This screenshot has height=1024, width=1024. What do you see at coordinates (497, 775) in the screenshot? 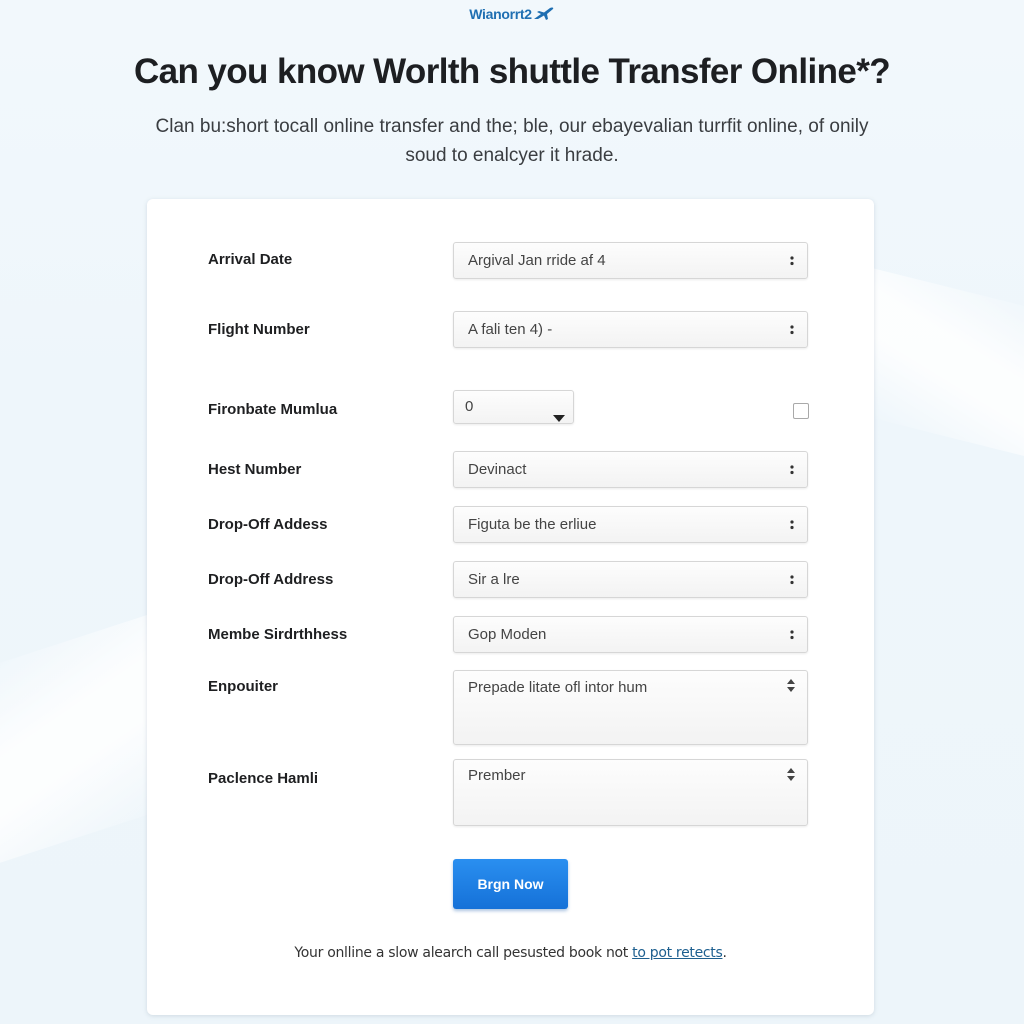
I see `preference-value: Prember` at bounding box center [497, 775].